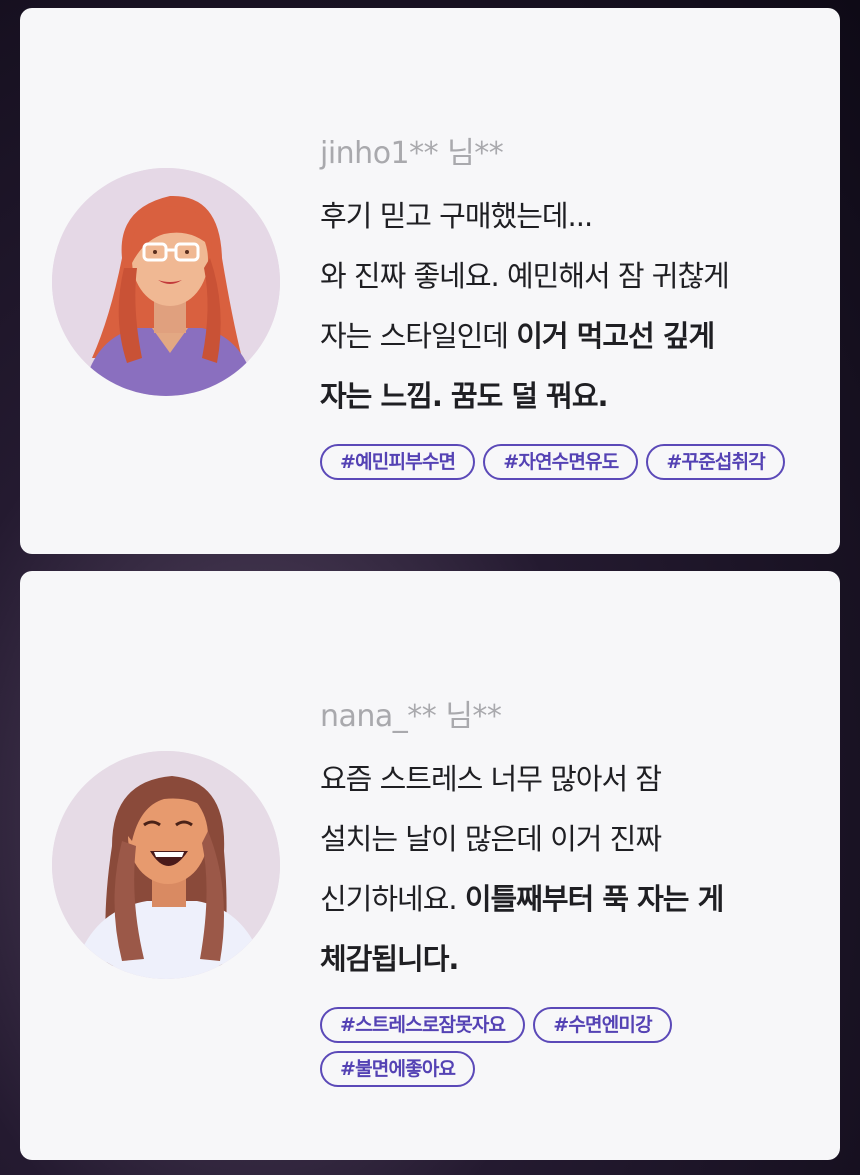  What do you see at coordinates (570, 959) in the screenshot?
I see `review-line: 체감됩니다.` at bounding box center [570, 959].